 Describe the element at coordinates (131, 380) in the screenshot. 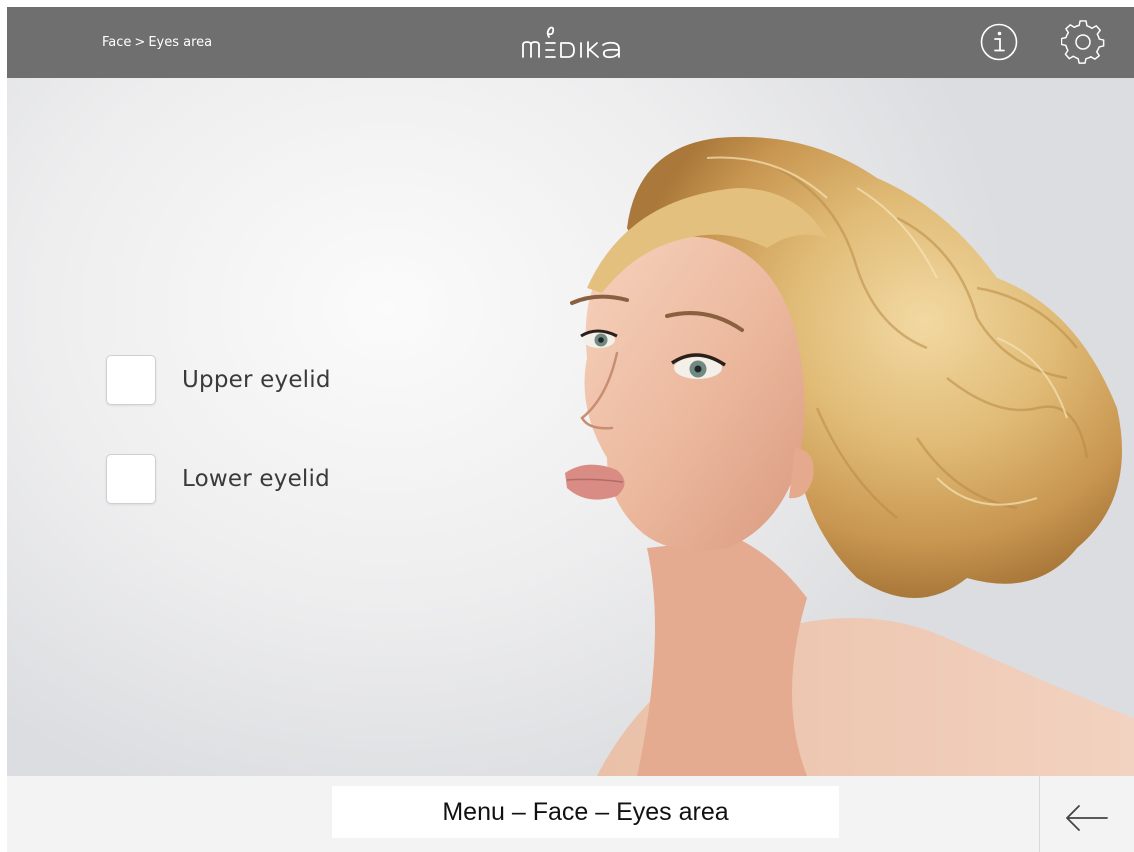

I see `upper-eyelid-checkbox` at that location.